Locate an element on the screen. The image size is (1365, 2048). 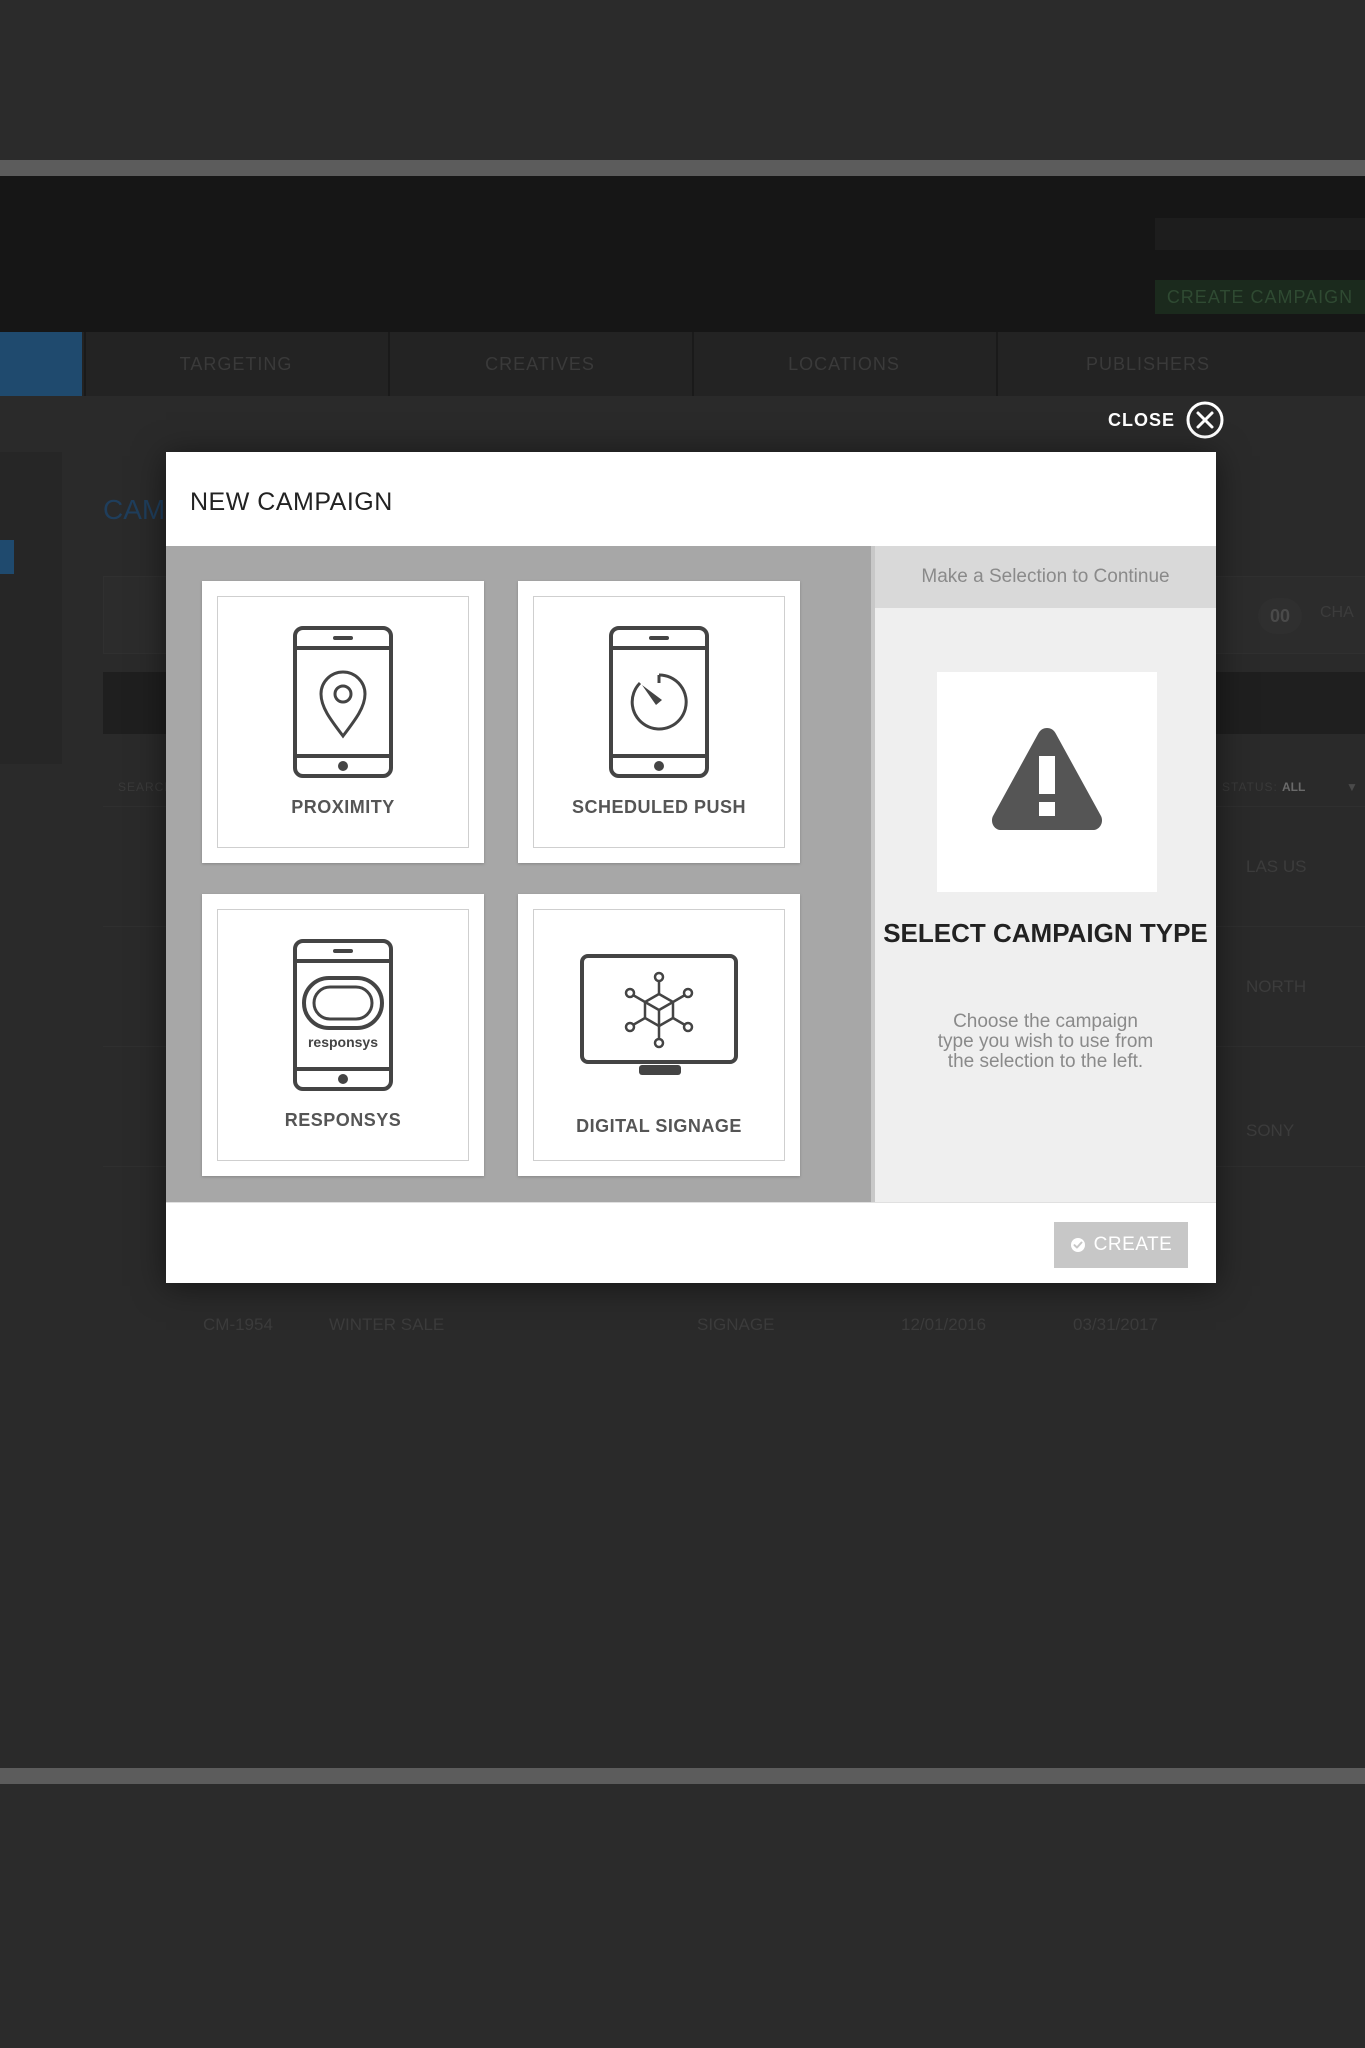
option-digital-signage: DIGITAL SIGNAGE is located at coordinates (659, 1035).